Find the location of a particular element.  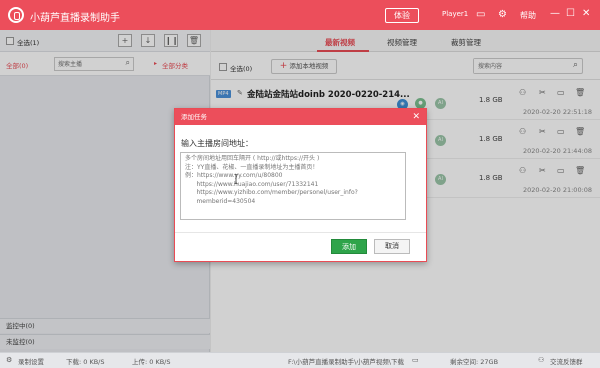

title-bar: 小葫芦直播录制助手 体验 Player1 ▭ ⚙ 帮助 — ☐ ✕ is located at coordinates (300, 15).